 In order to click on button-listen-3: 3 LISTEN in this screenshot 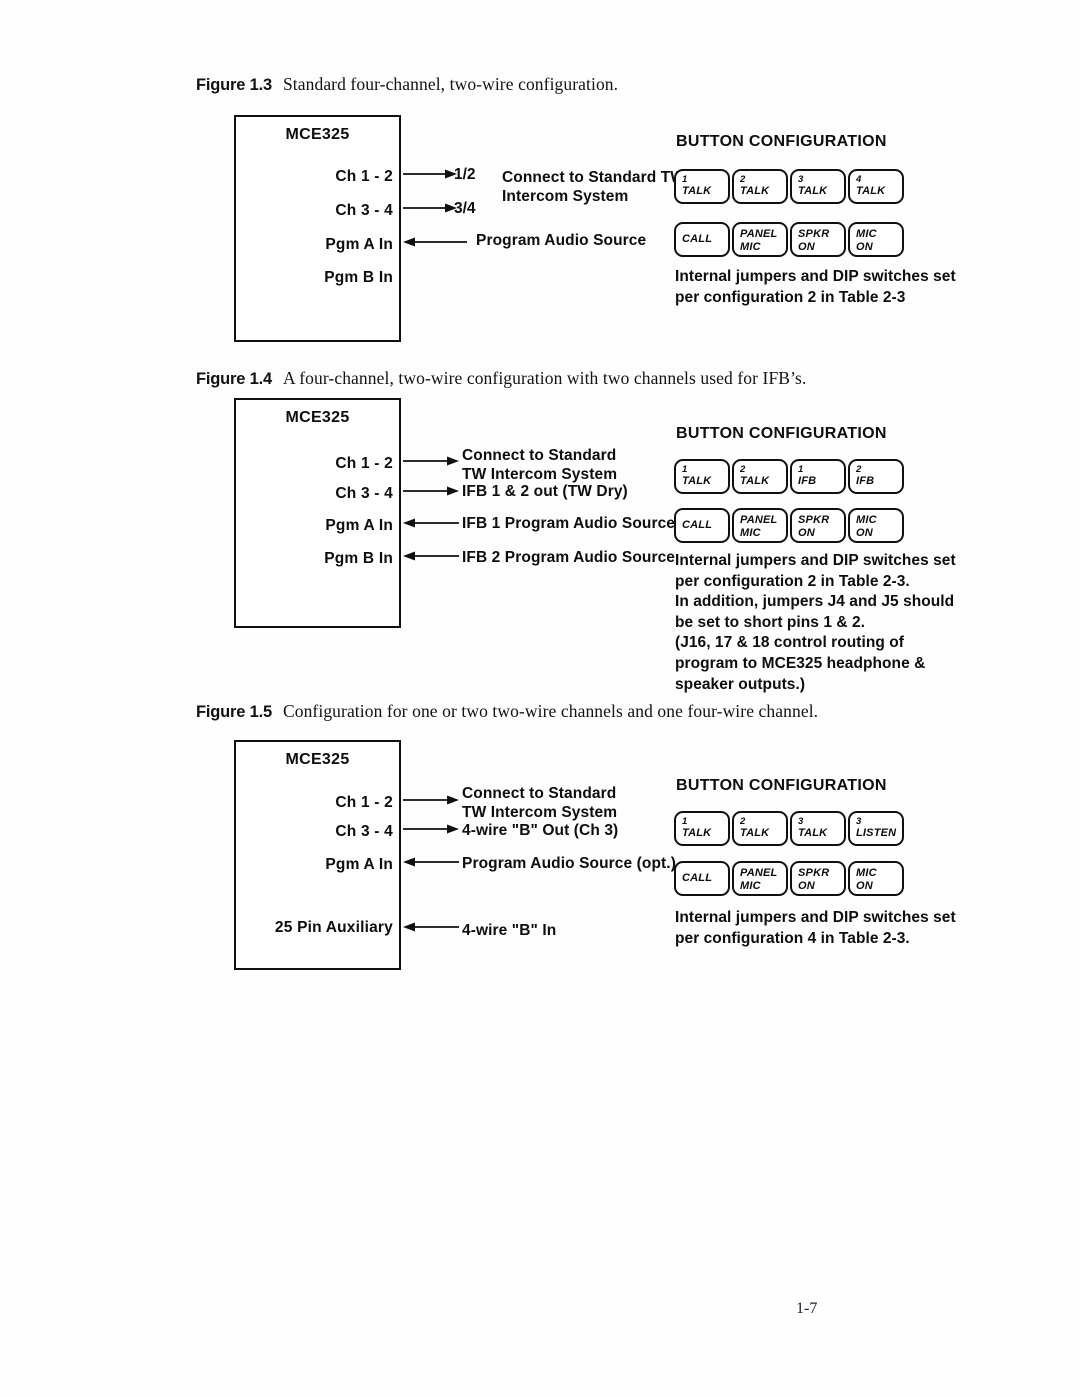, I will do `click(876, 828)`.